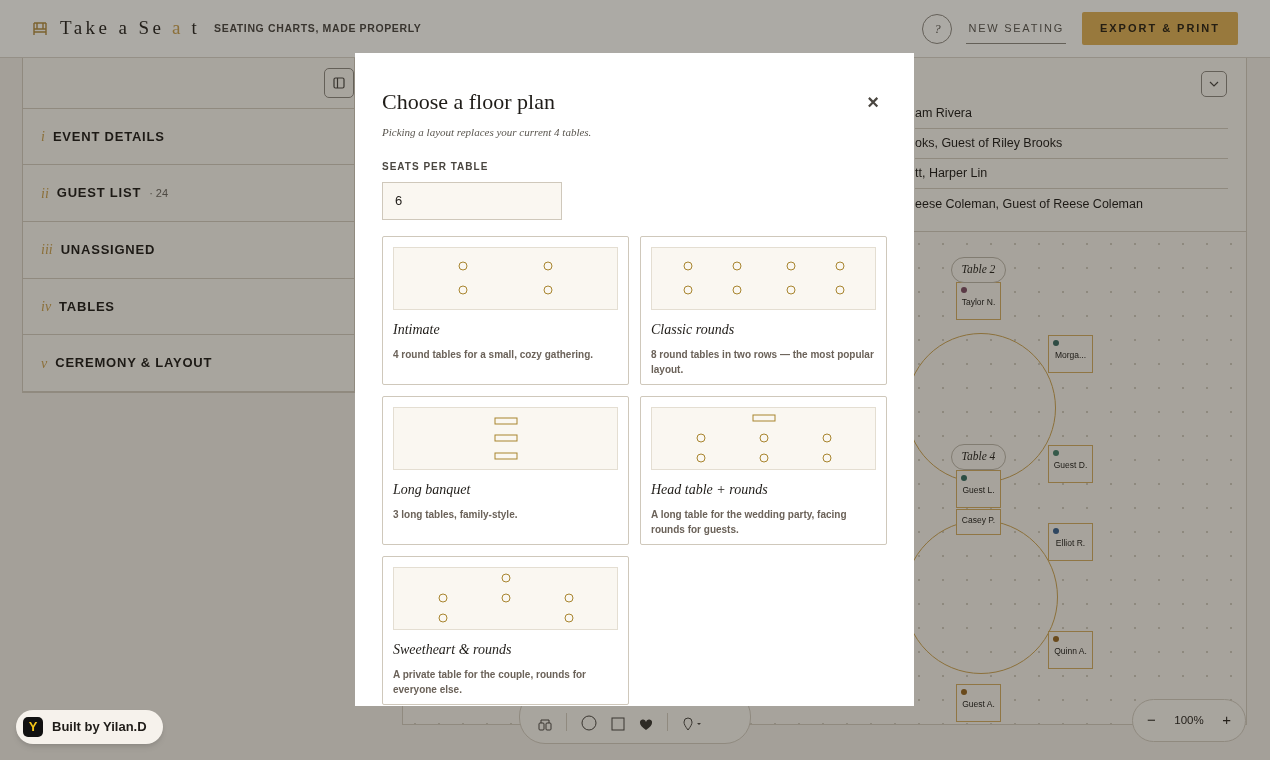 The width and height of the screenshot is (1270, 760). I want to click on zoom-in-button: +, so click(1226, 720).